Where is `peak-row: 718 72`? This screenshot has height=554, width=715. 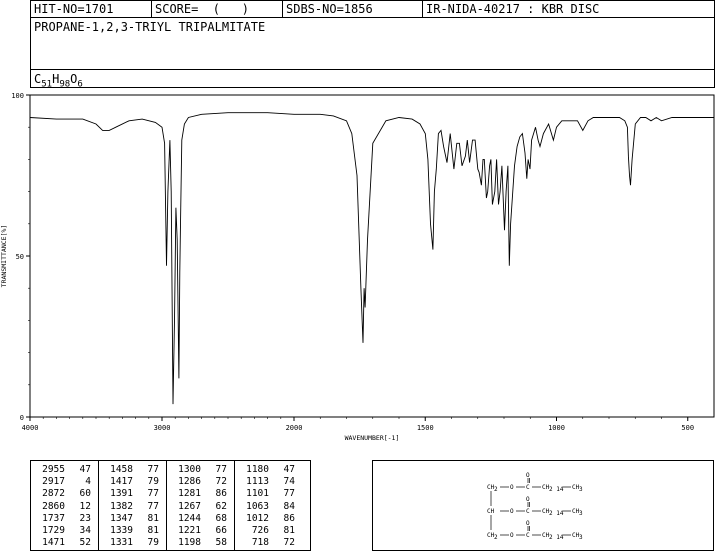
peak-row: 718 72 is located at coordinates (267, 543).